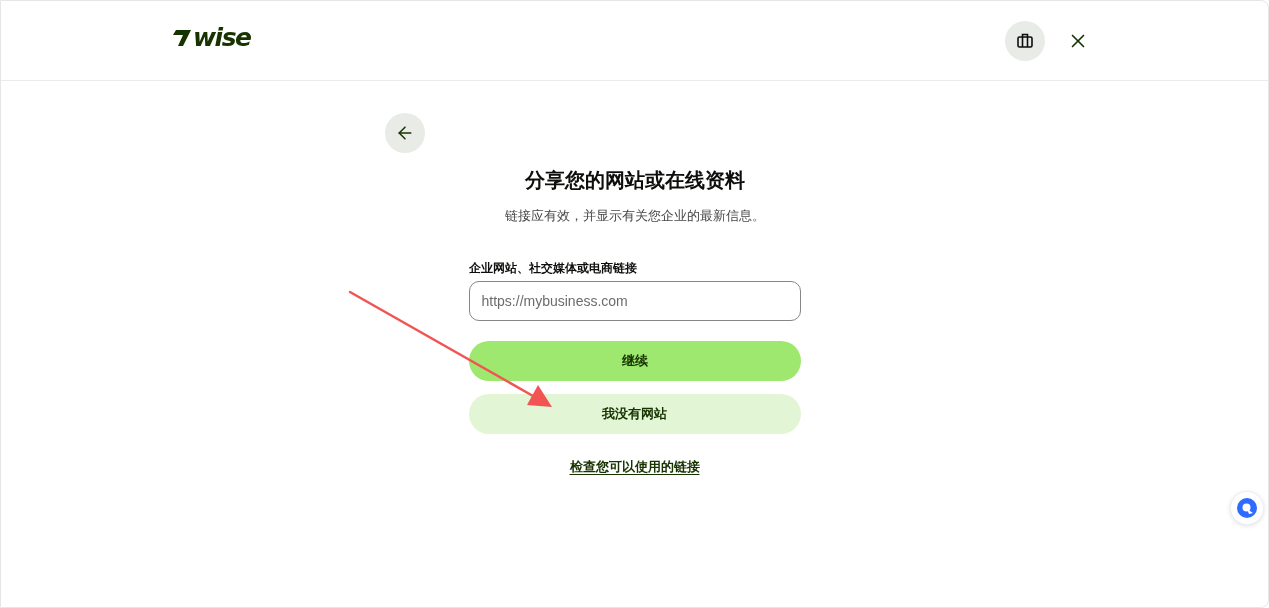 This screenshot has width=1269, height=608. I want to click on business-button, so click(1025, 40).